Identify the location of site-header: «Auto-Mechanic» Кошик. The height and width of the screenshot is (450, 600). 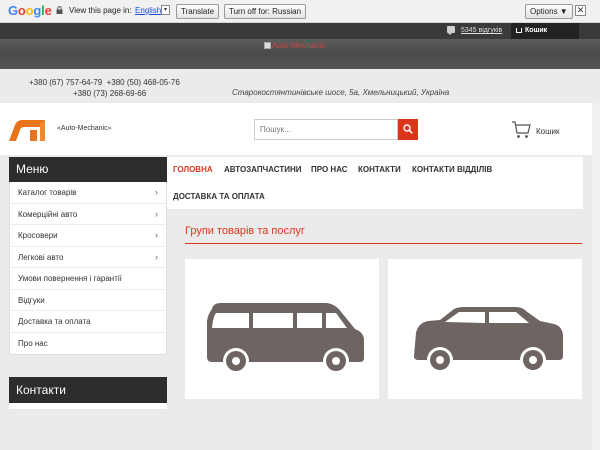
(296, 129).